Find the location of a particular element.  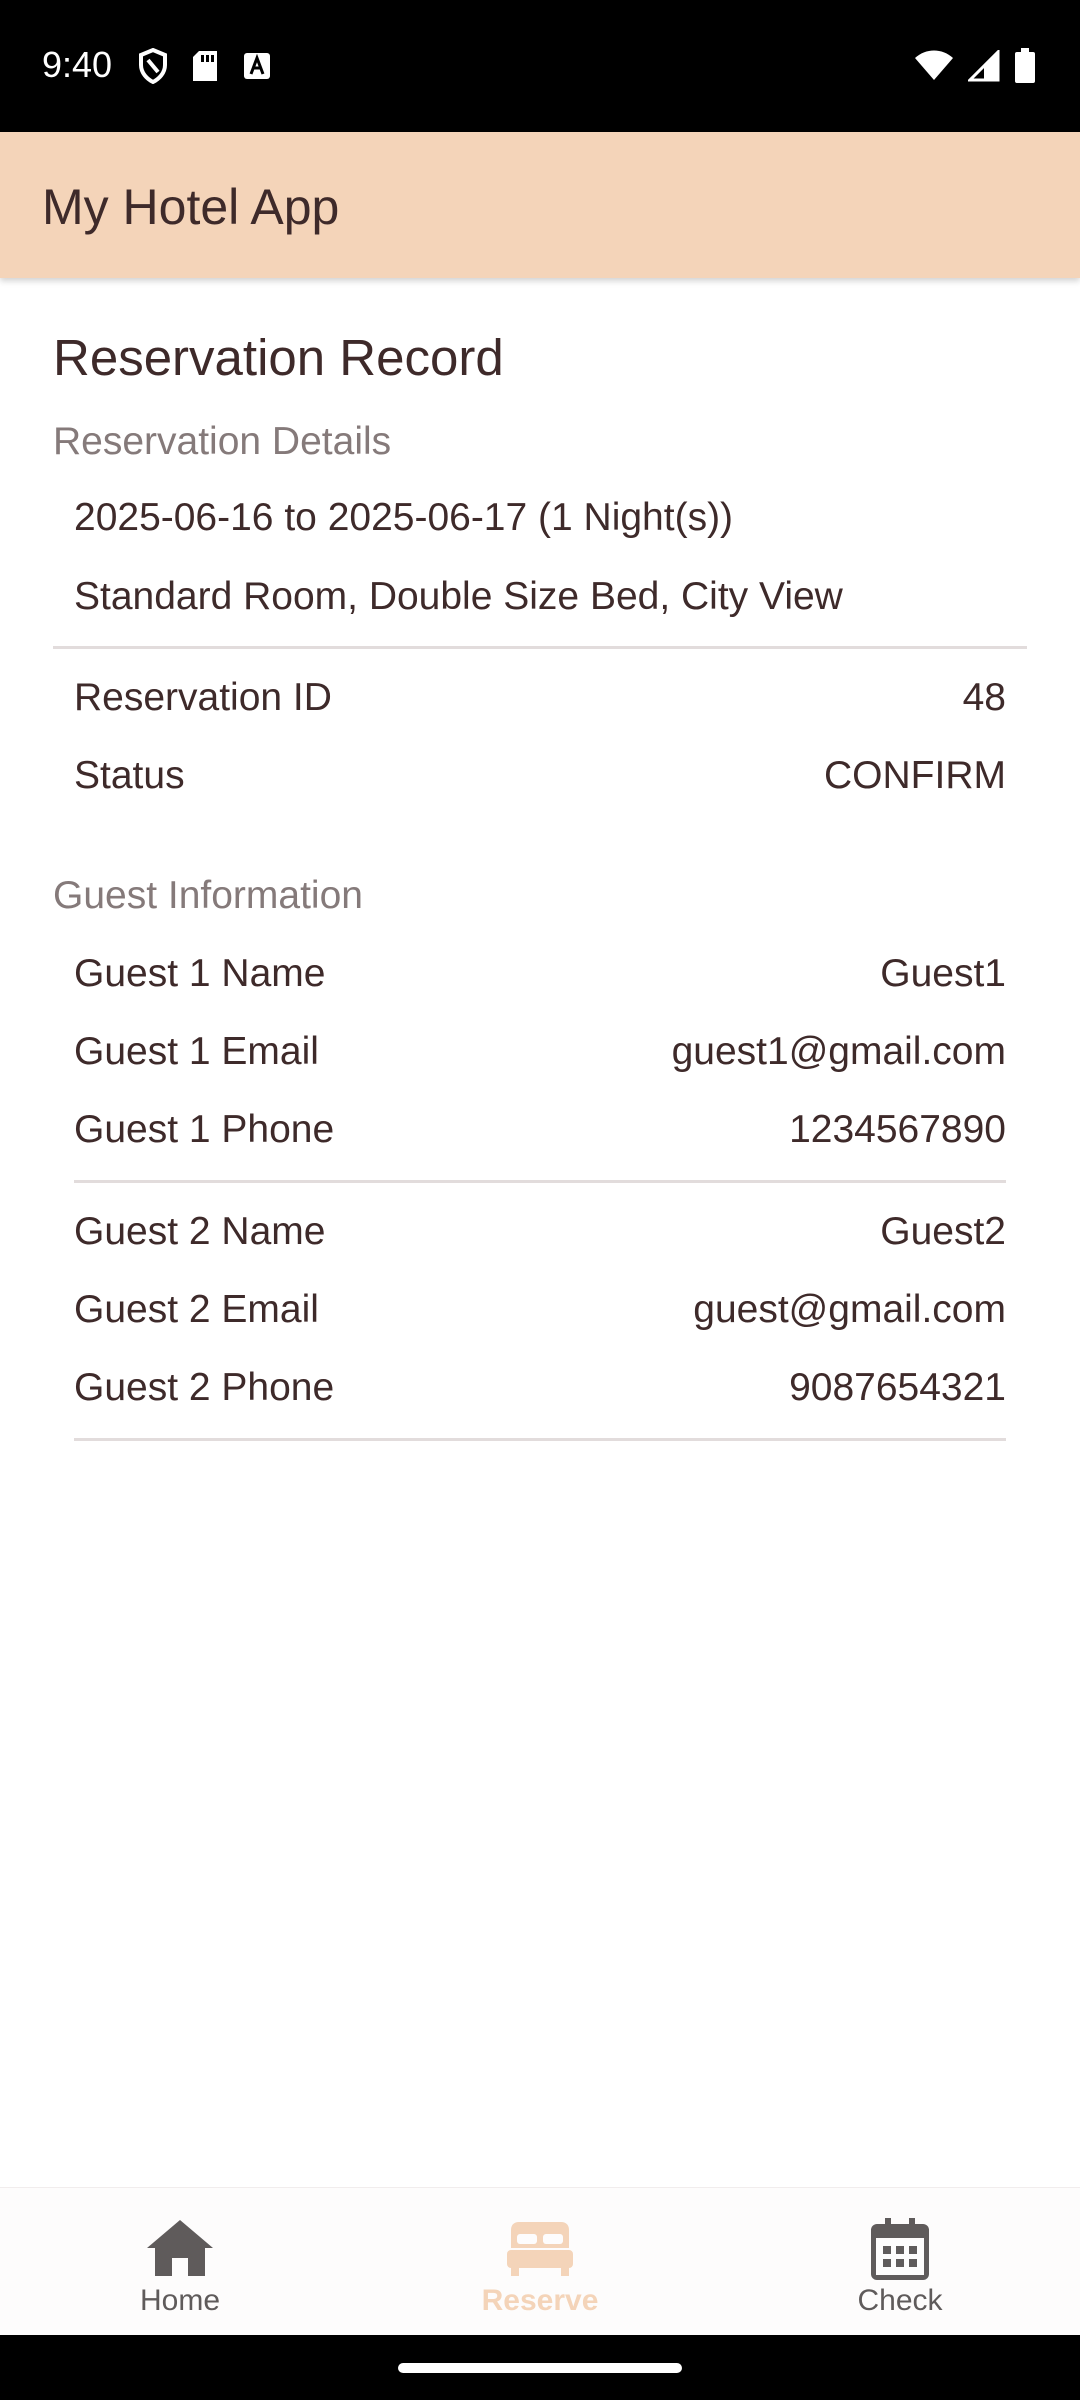

date-range: 2025-06-16 to 2025-06-17 (1 Night(s)) is located at coordinates (404, 517).